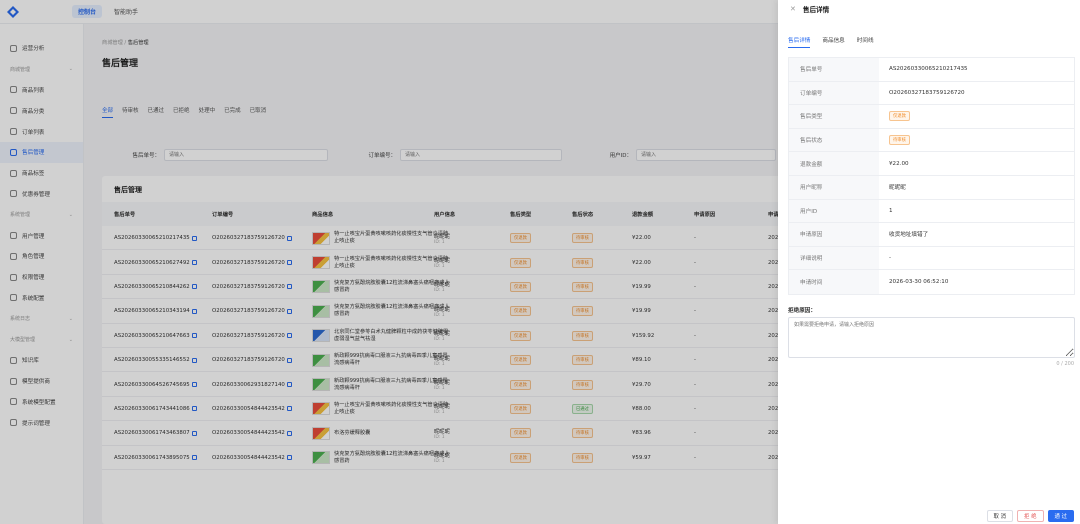 The height and width of the screenshot is (524, 1080). What do you see at coordinates (834, 93) in the screenshot?
I see `detail-key: 订单编号` at bounding box center [834, 93].